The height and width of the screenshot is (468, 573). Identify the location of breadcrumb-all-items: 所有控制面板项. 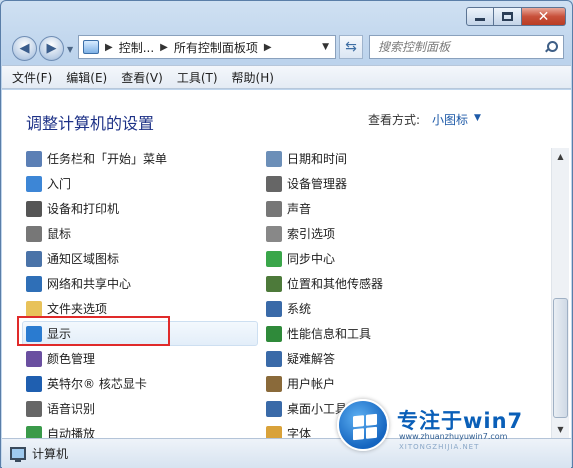
(216, 47).